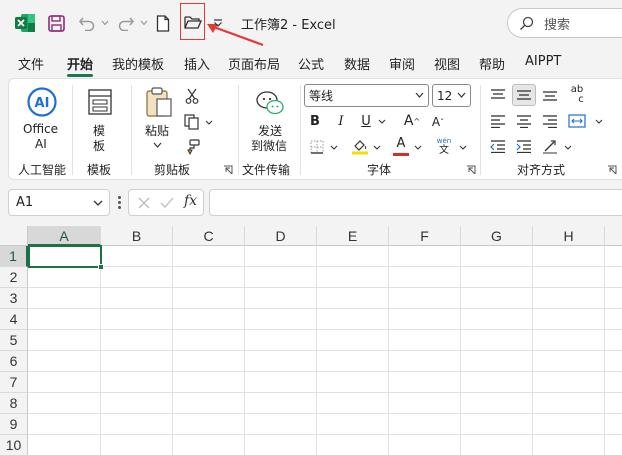 Image resolution: width=622 pixels, height=455 pixels. I want to click on check-icon, so click(167, 203).